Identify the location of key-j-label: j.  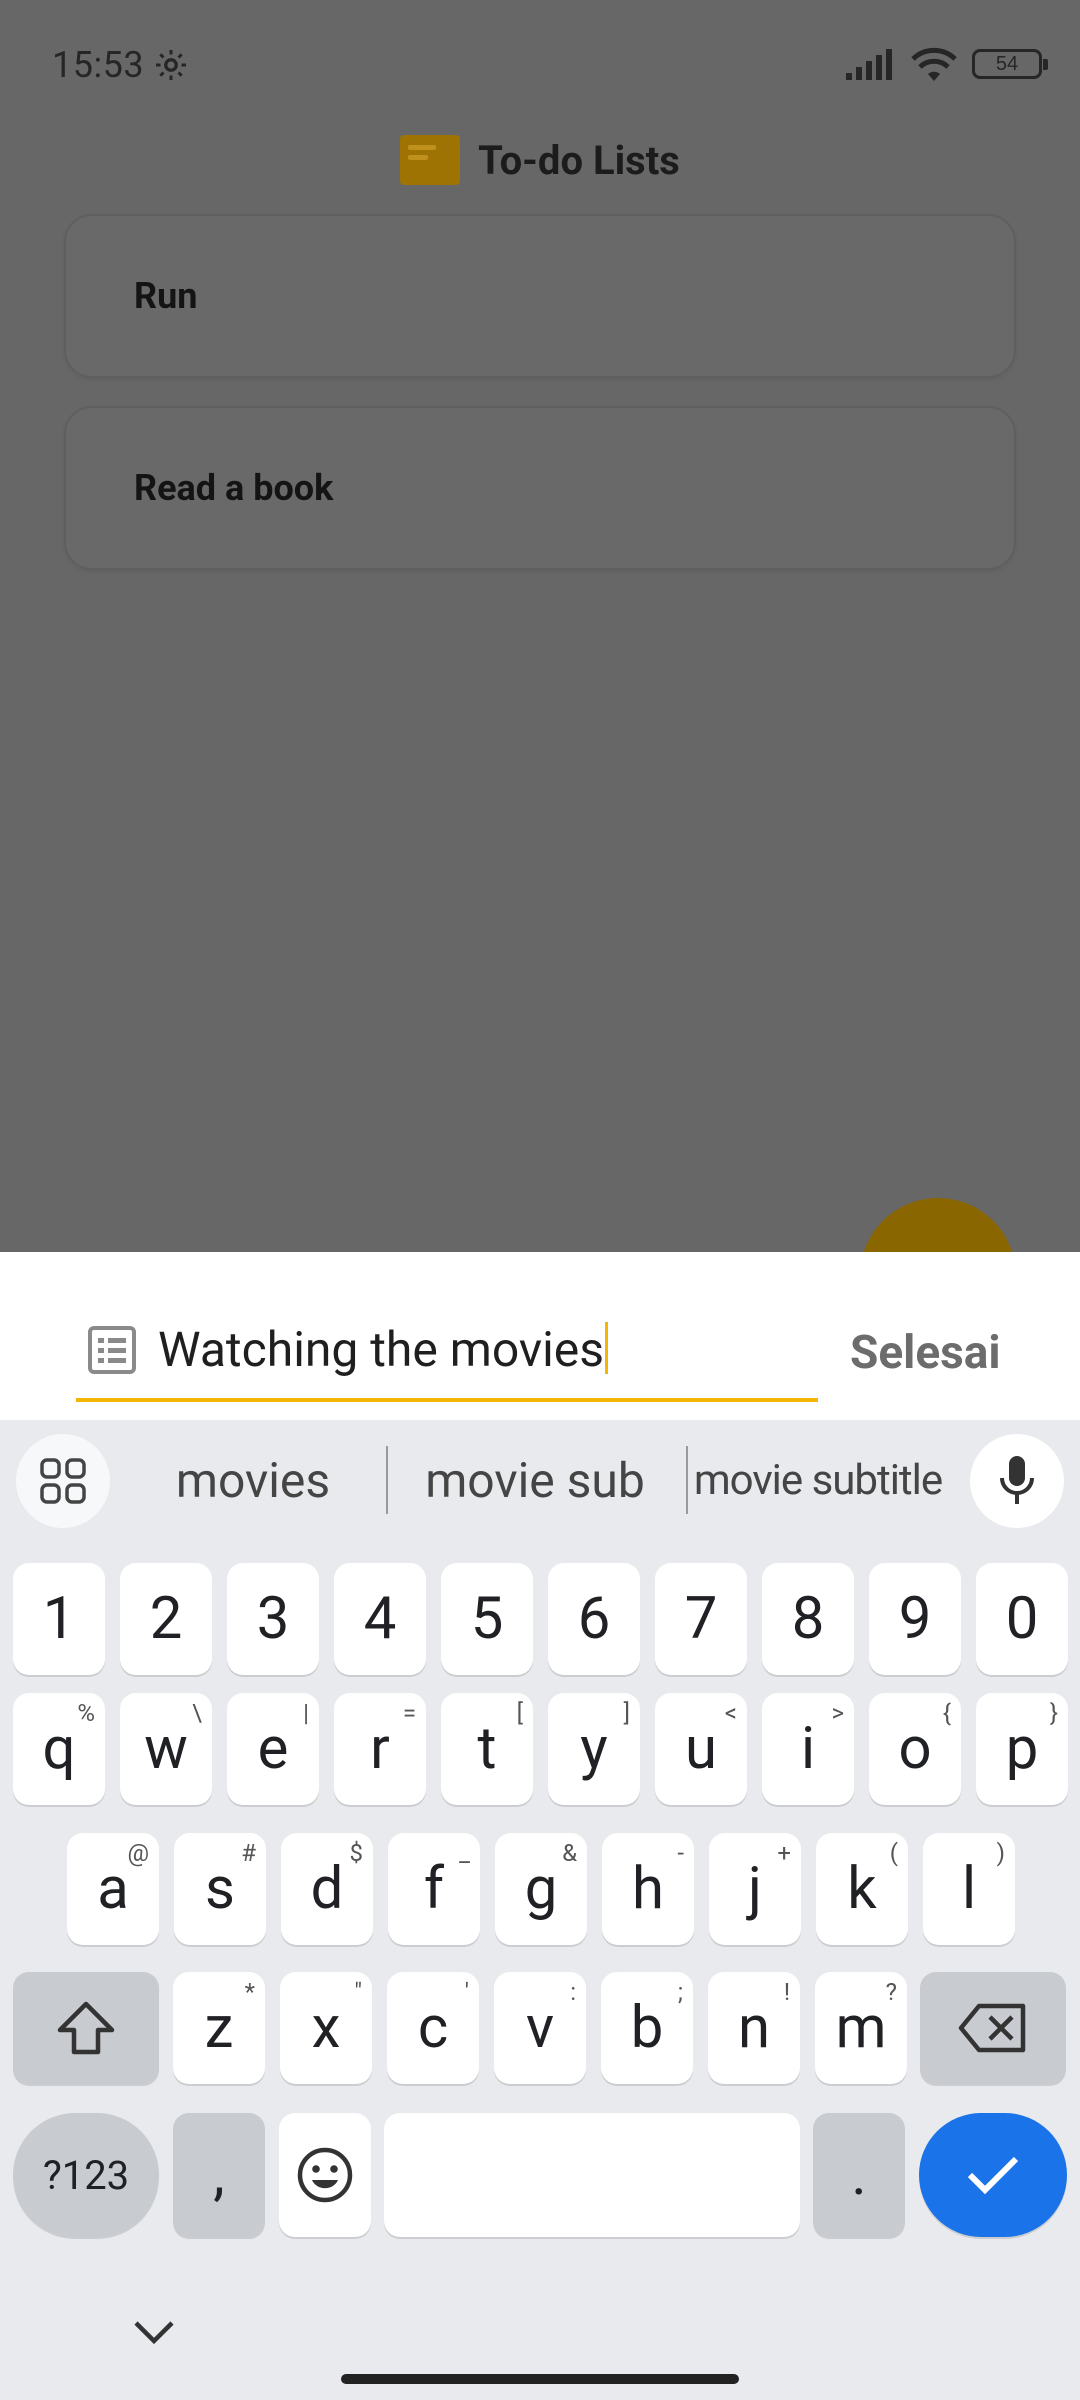
(755, 1889).